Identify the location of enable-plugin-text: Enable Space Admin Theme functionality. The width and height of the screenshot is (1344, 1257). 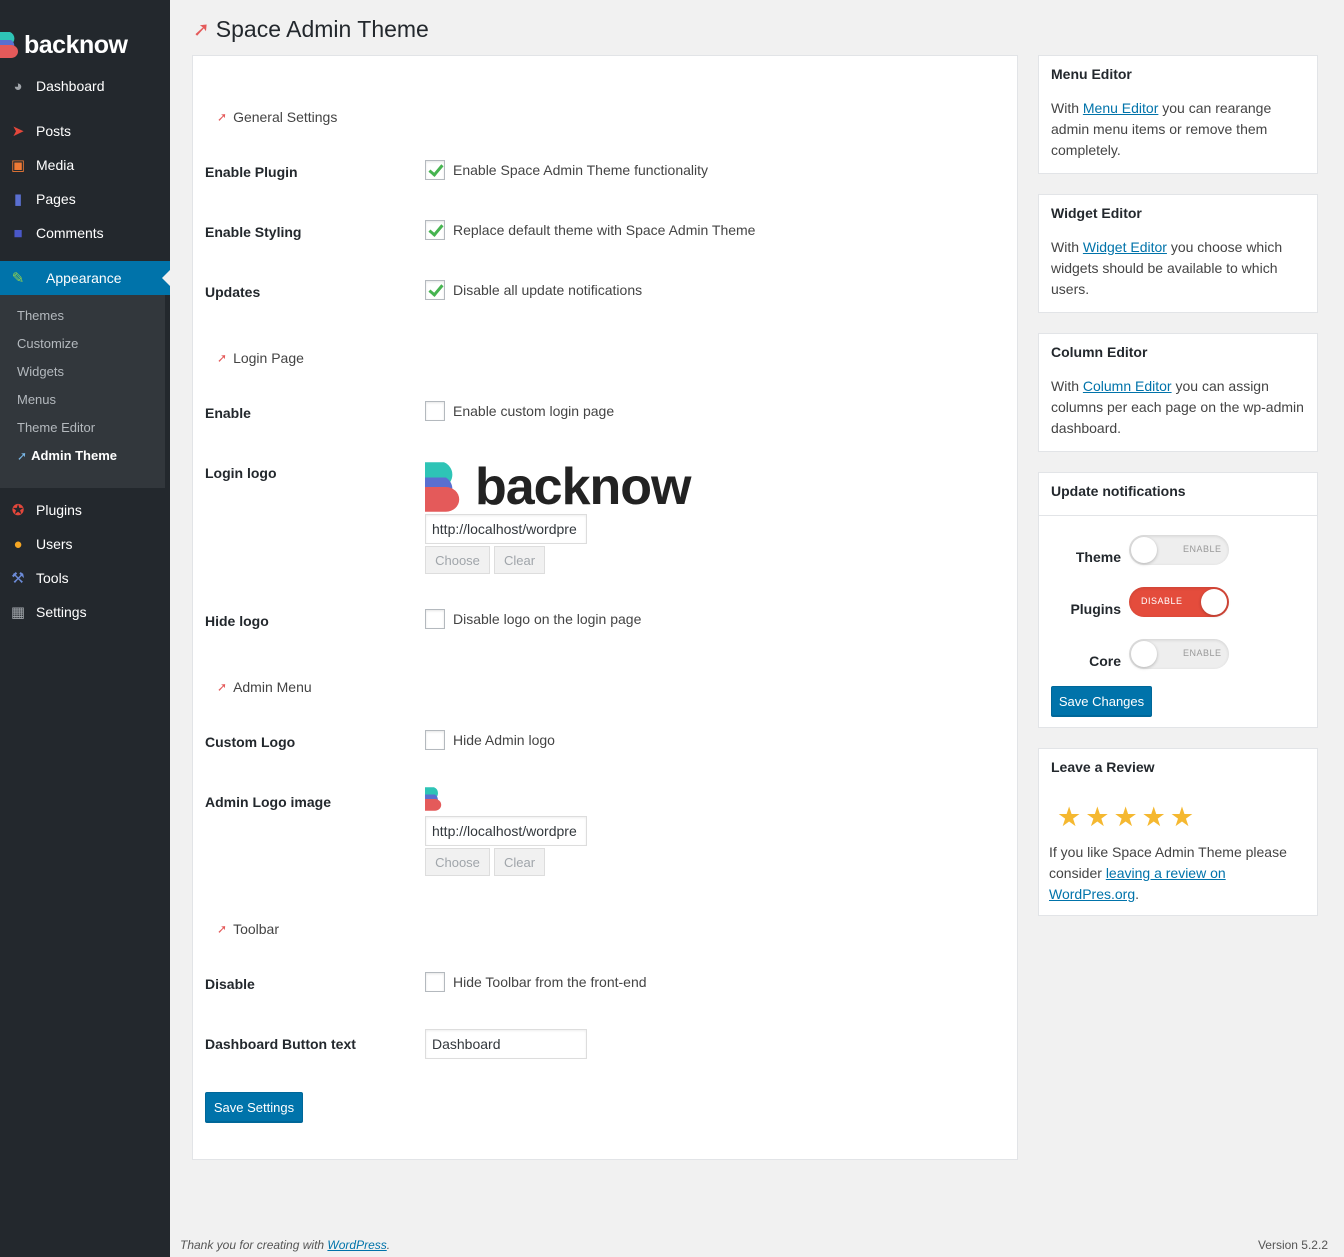
(581, 170).